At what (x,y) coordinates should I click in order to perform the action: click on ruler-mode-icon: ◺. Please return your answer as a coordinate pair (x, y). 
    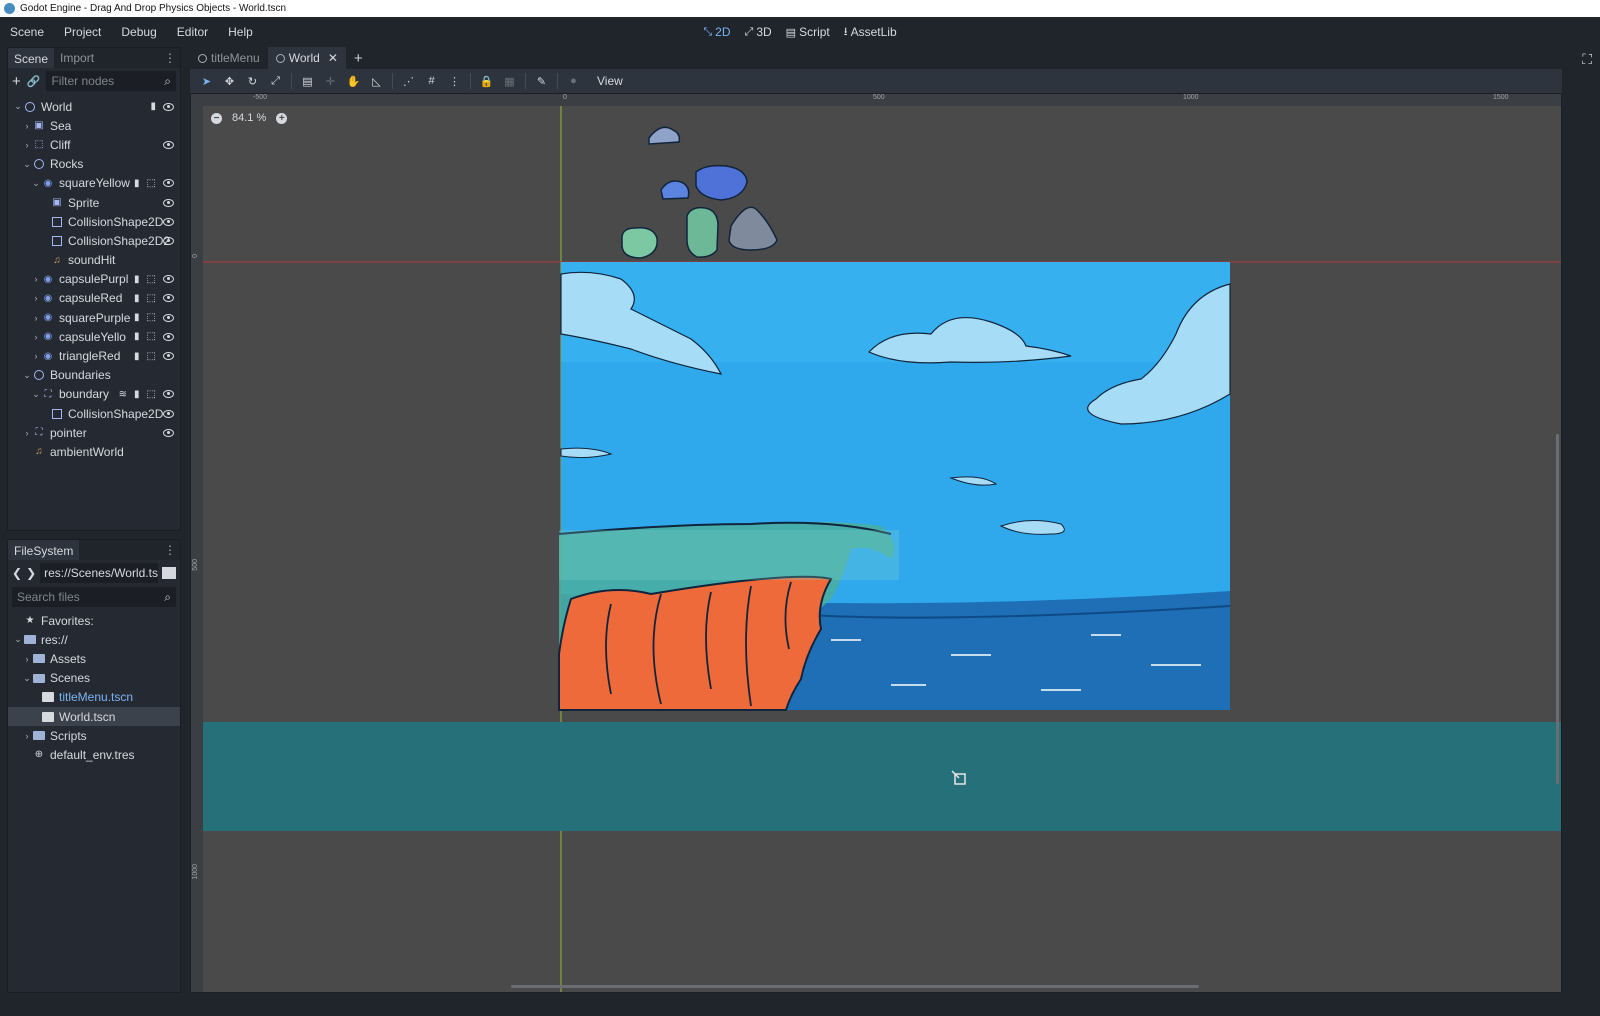
    Looking at the image, I should click on (376, 81).